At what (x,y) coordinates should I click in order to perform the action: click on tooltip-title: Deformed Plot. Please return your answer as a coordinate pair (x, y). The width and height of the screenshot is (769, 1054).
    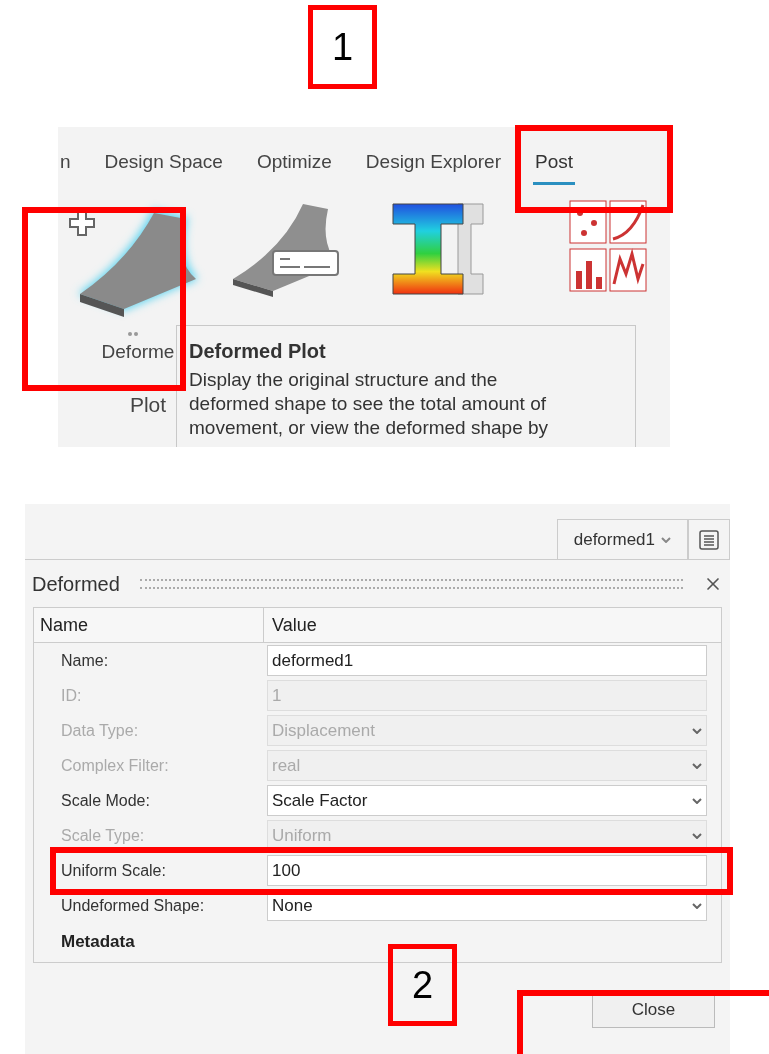
    Looking at the image, I should click on (258, 351).